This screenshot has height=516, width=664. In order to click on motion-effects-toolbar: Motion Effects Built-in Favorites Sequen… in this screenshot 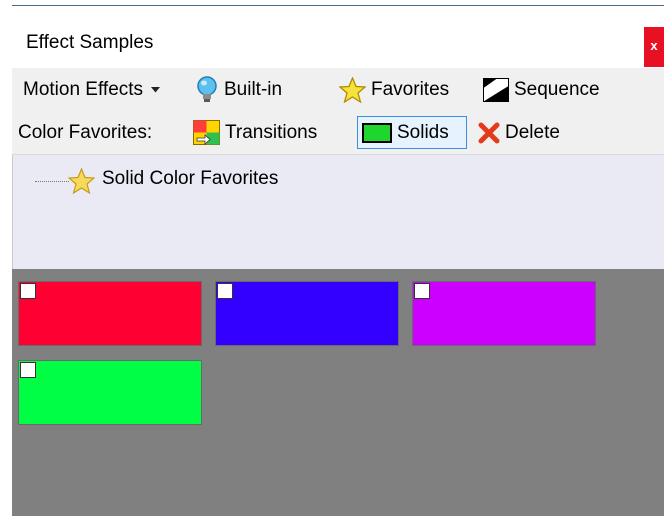, I will do `click(338, 89)`.